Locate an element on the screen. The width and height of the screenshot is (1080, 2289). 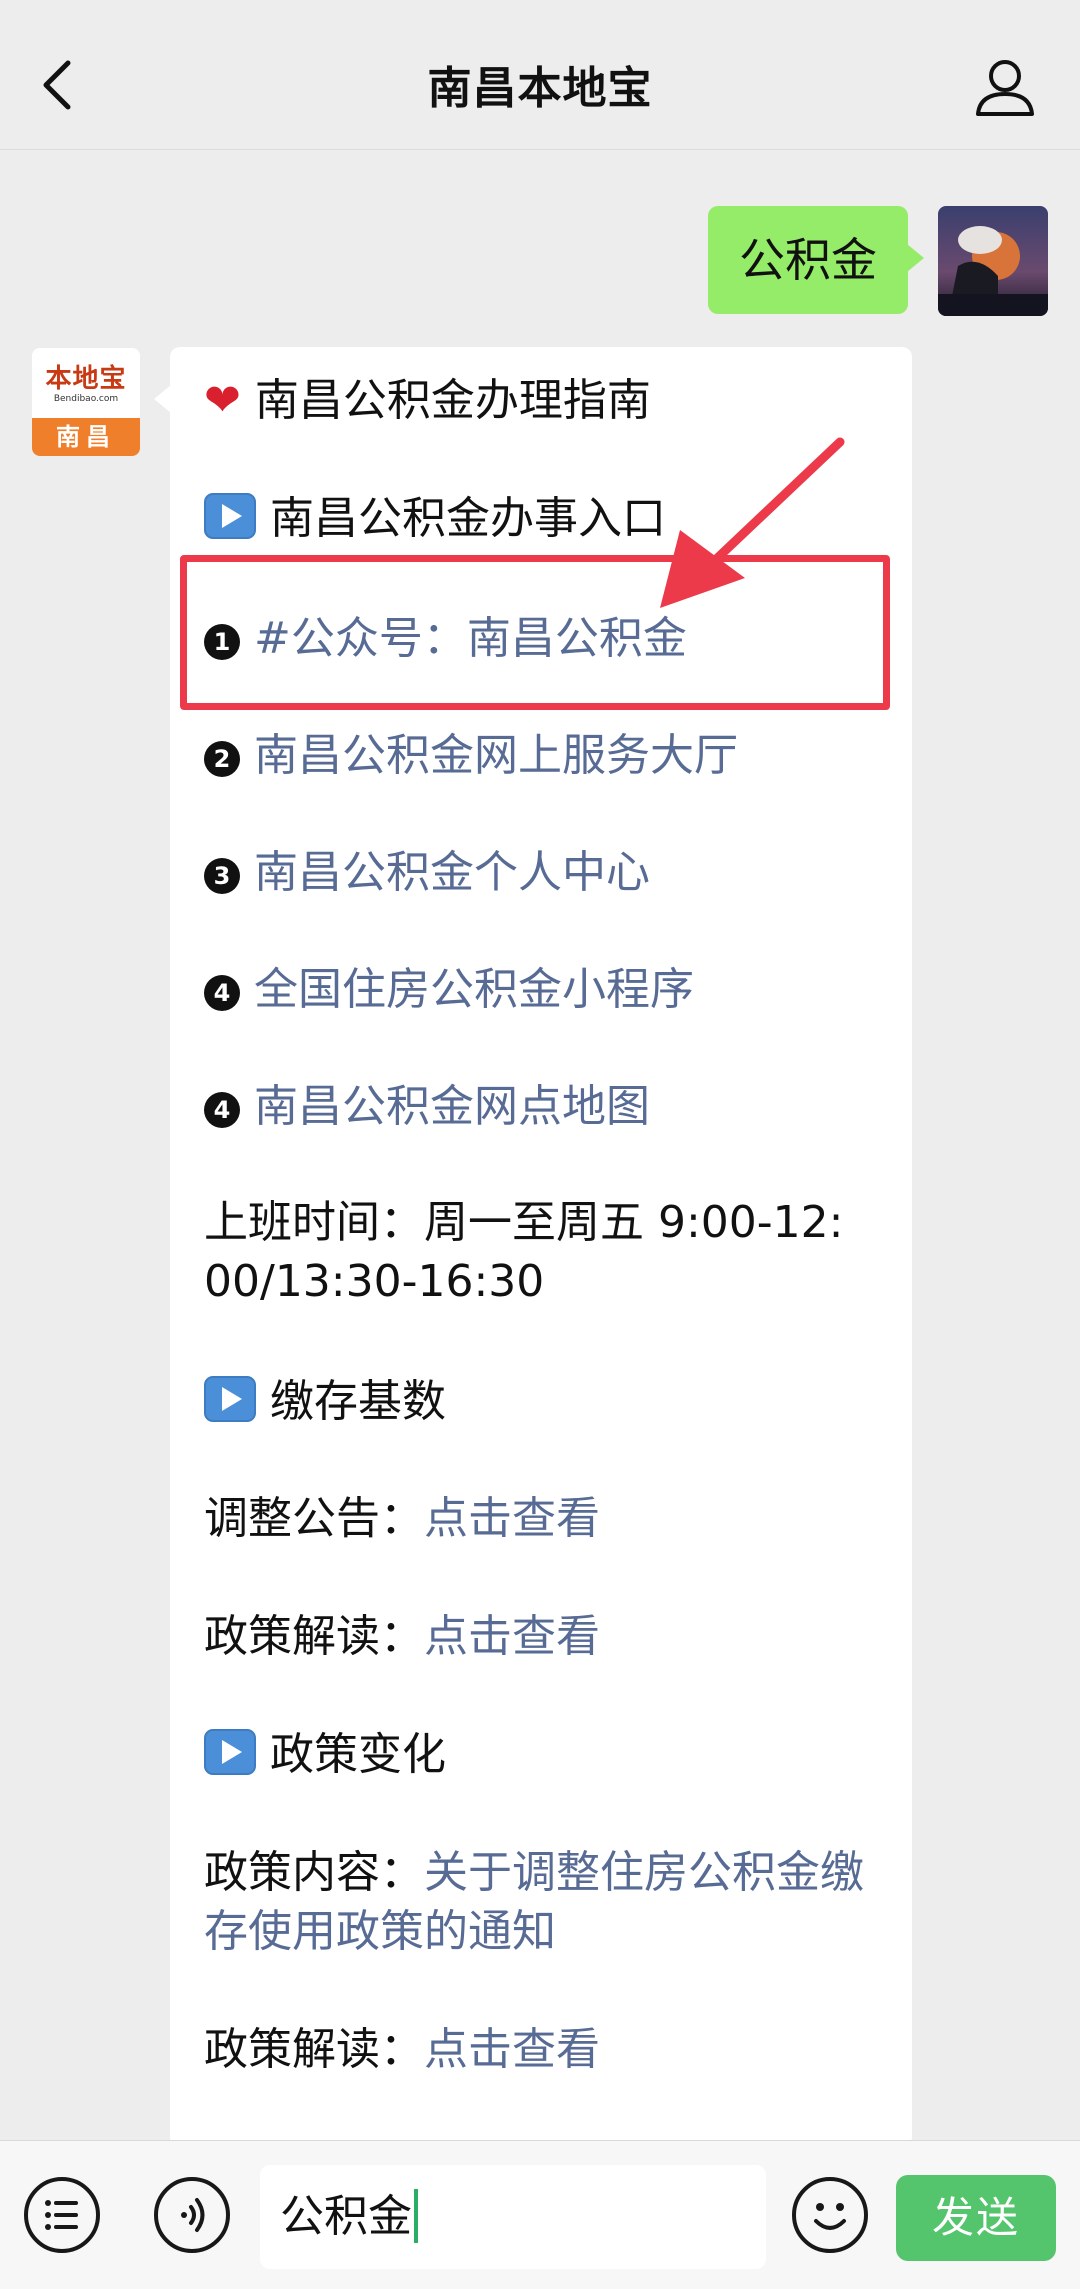
heart-icon: ❤ is located at coordinates (222, 400).